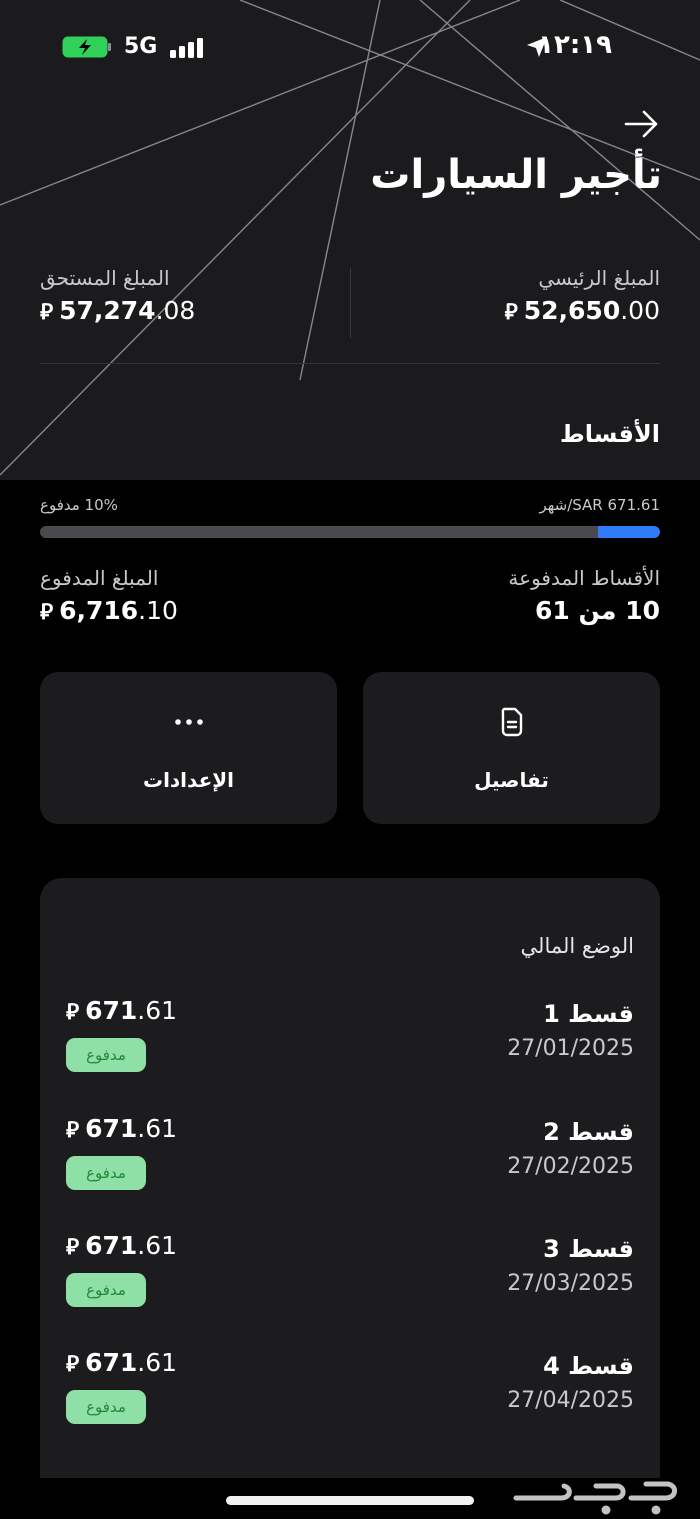 The width and height of the screenshot is (700, 1519). Describe the element at coordinates (597, 610) in the screenshot. I see `paid-count-text: 10 من 61` at that location.